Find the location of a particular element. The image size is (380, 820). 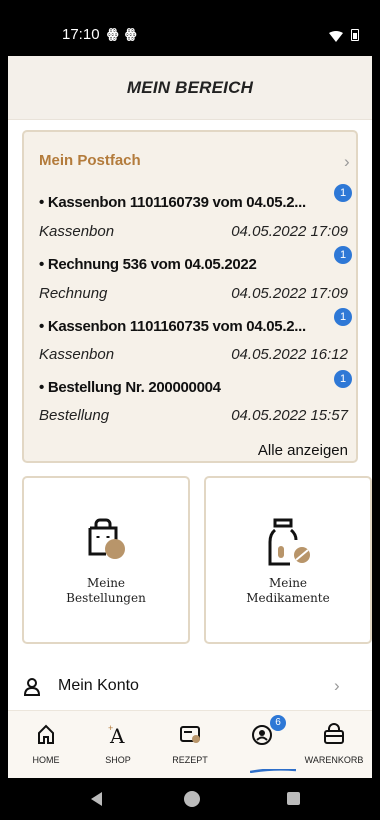

bottom-navigation: HOME A + SHOP REZEPT 6 WARENKORB is located at coordinates (190, 744).